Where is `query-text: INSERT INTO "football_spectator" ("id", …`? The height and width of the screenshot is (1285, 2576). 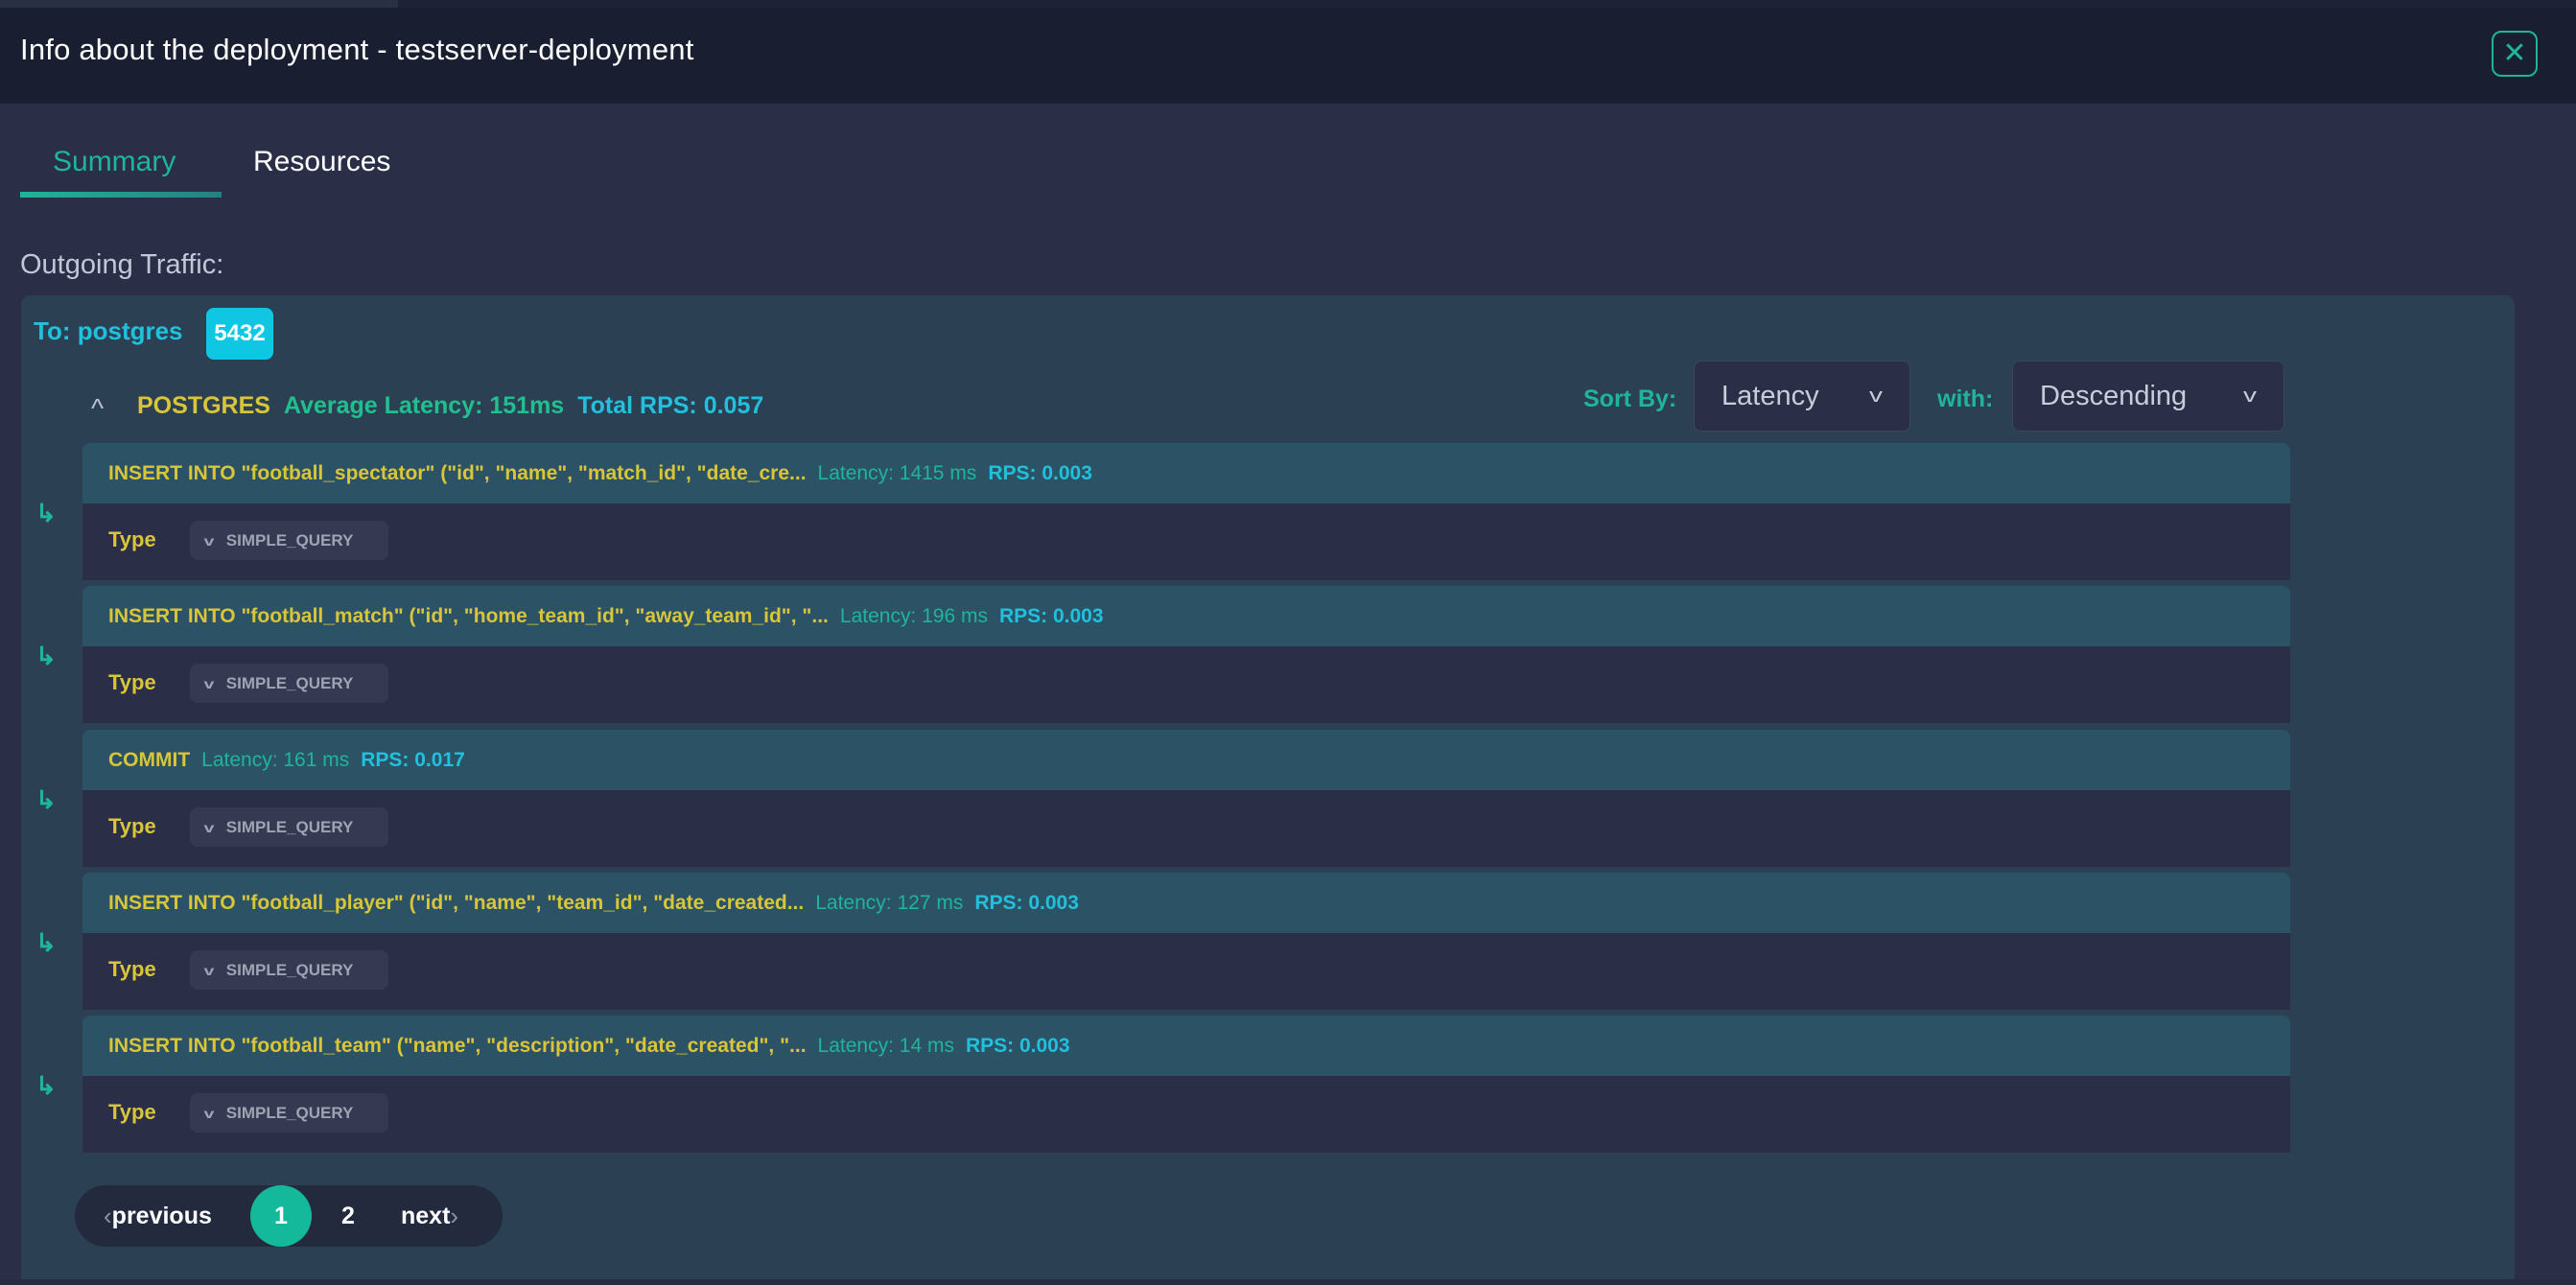
query-text: INSERT INTO "football_spectator" ("id", … is located at coordinates (457, 473).